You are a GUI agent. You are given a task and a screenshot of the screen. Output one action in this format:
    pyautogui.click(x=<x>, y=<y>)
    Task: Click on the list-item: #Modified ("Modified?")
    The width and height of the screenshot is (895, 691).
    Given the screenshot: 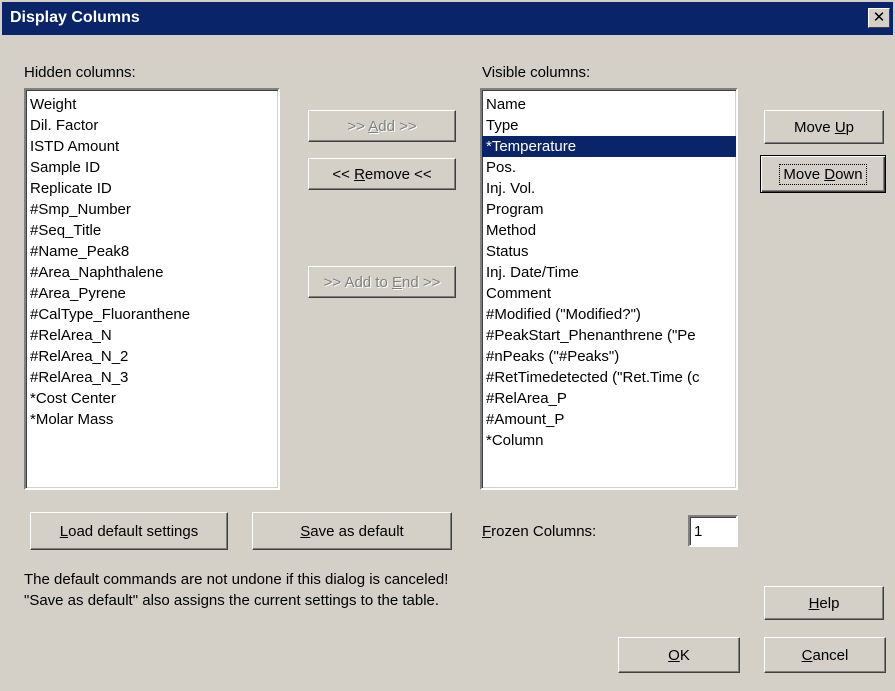 What is the action you would take?
    pyautogui.click(x=609, y=314)
    